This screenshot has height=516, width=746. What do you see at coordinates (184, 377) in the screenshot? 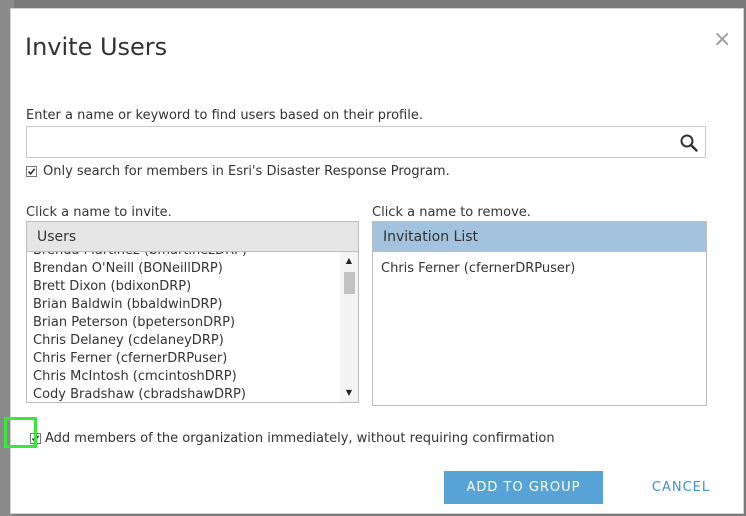
I see `list-item: Chris McIntosh (cmcintoshDRP)` at bounding box center [184, 377].